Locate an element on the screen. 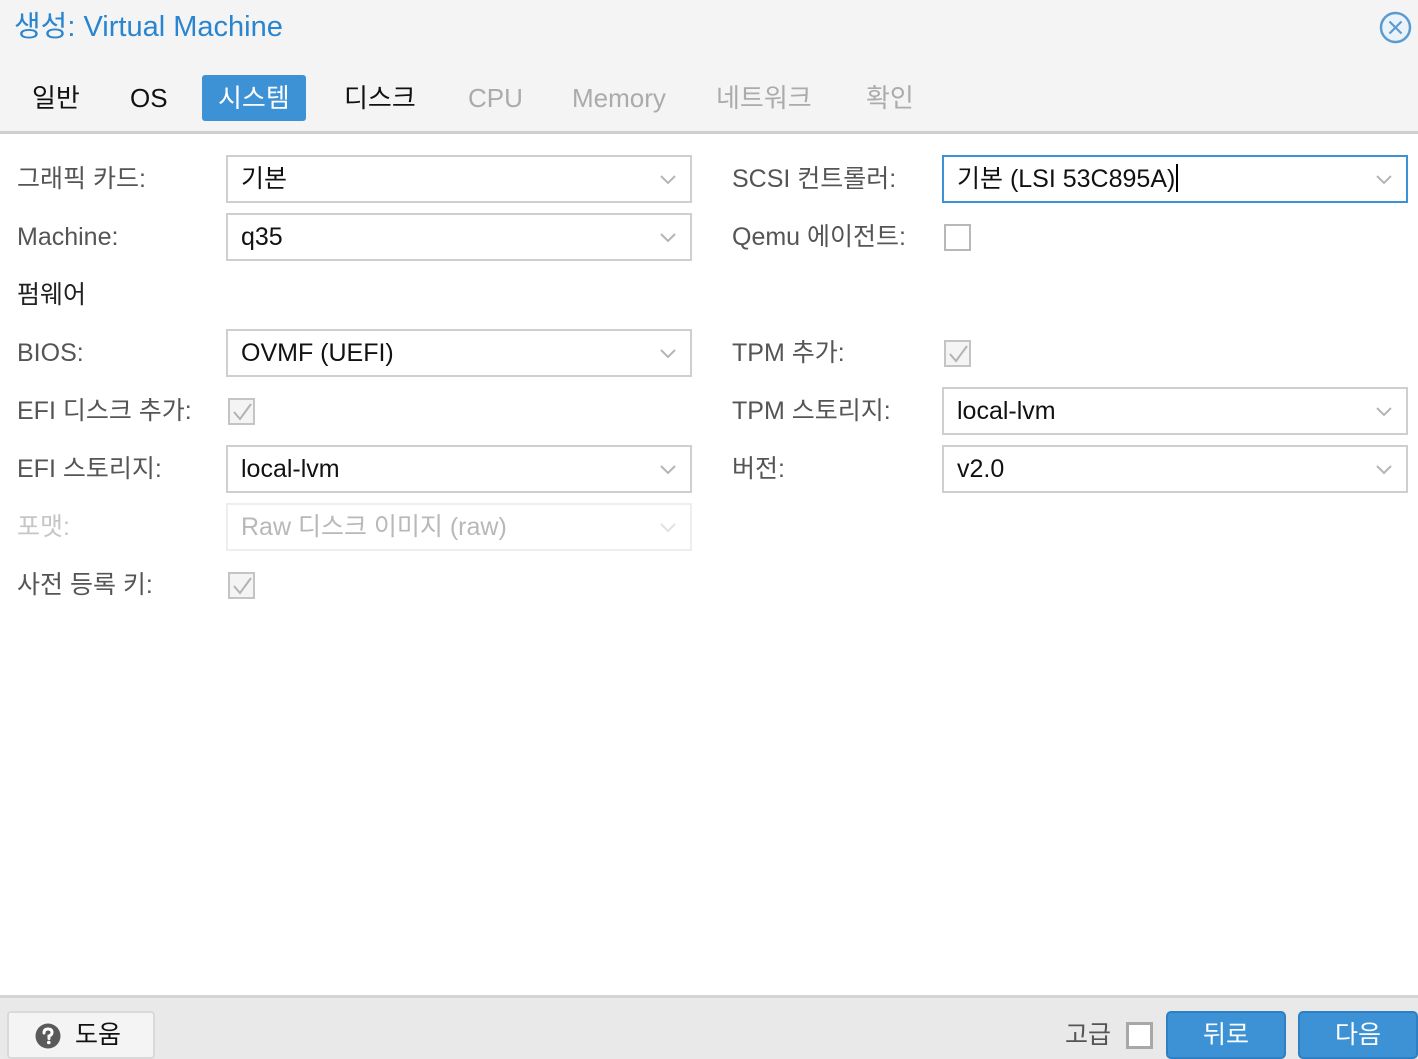 The width and height of the screenshot is (1418, 1059). tab-cpu: CPU is located at coordinates (495, 98).